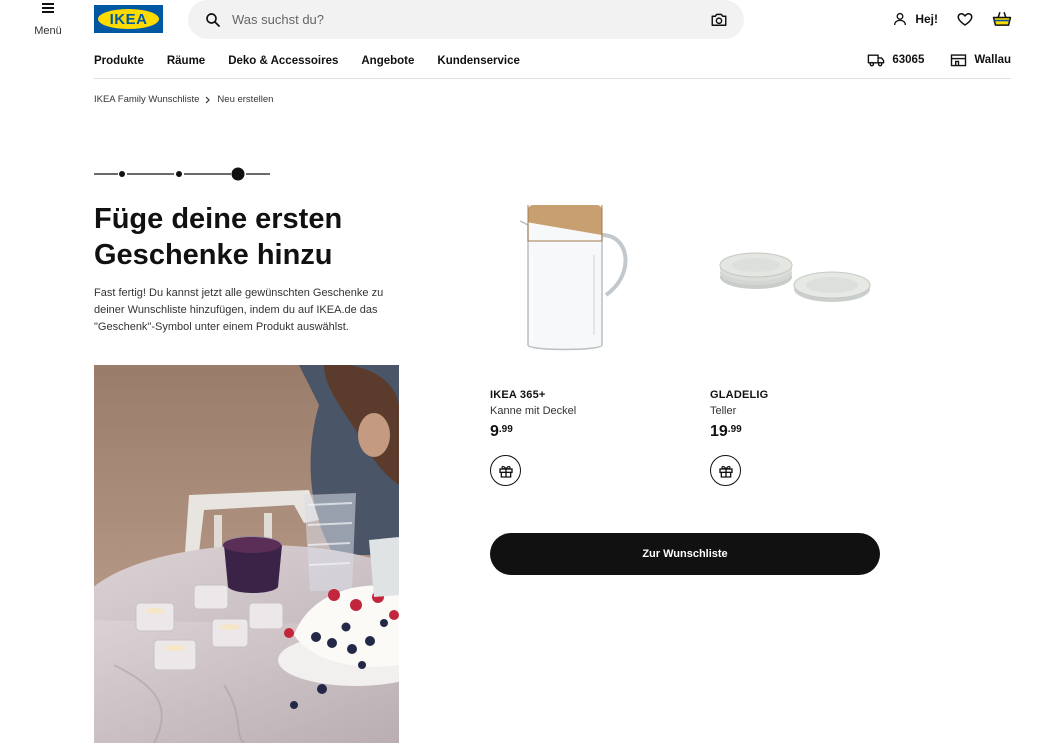 The height and width of the screenshot is (750, 1040). Describe the element at coordinates (1002, 19) in the screenshot. I see `shopping-bag-icon` at that location.